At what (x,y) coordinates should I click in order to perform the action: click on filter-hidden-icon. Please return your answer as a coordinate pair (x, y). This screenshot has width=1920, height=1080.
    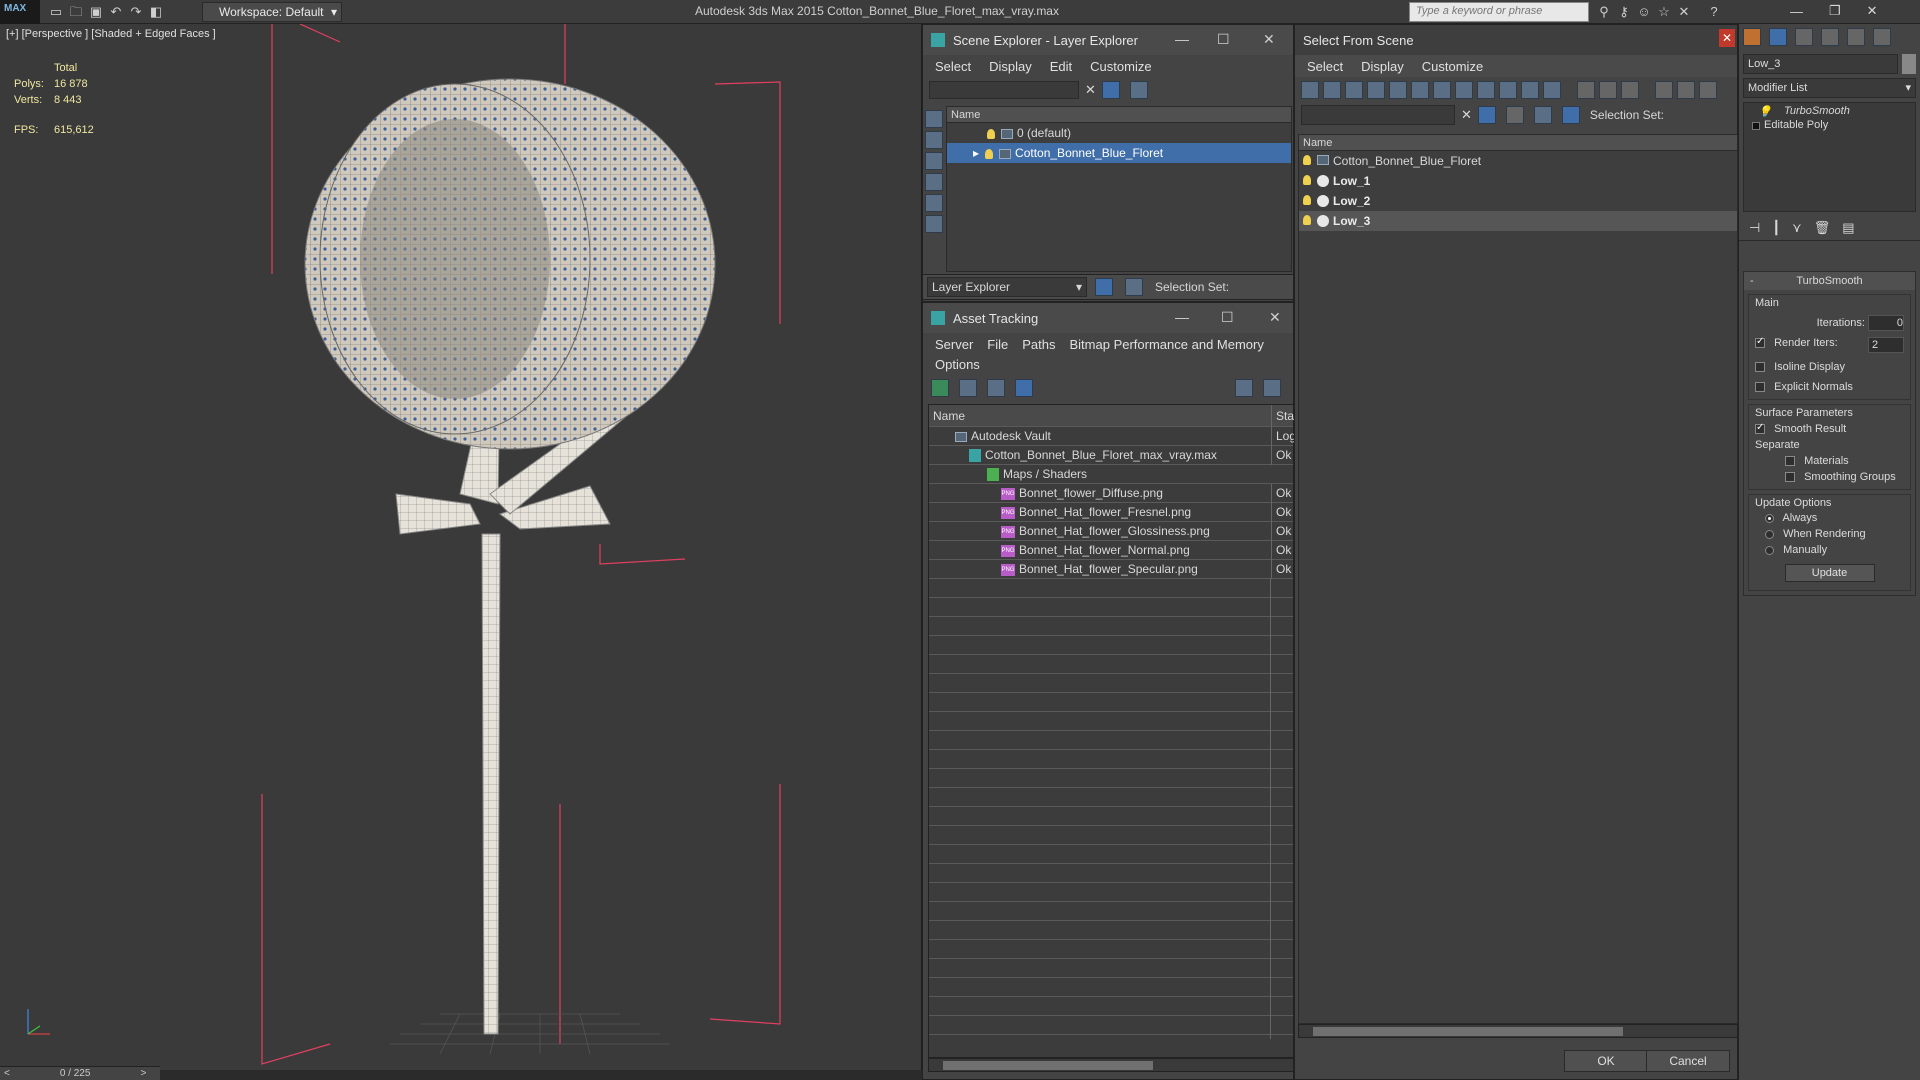
    Looking at the image, I should click on (1552, 90).